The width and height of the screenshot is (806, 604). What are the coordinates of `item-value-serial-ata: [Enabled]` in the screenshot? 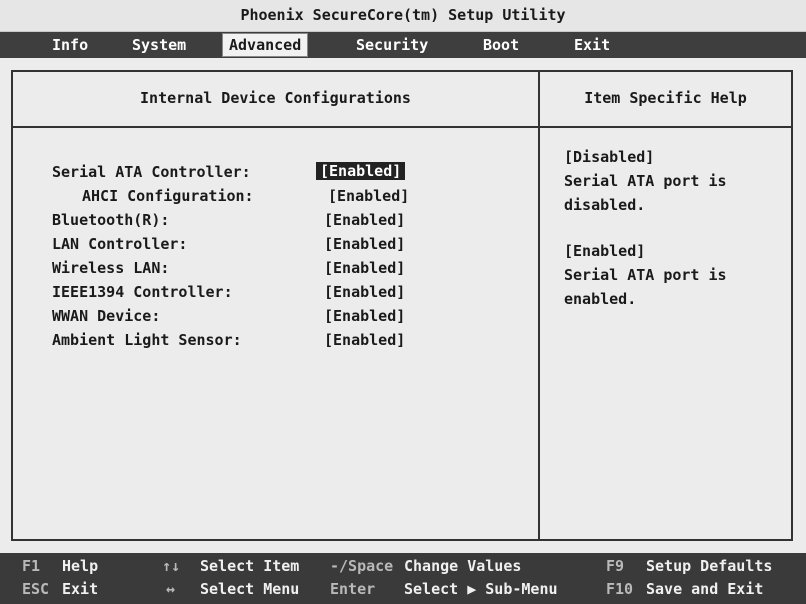 It's located at (361, 171).